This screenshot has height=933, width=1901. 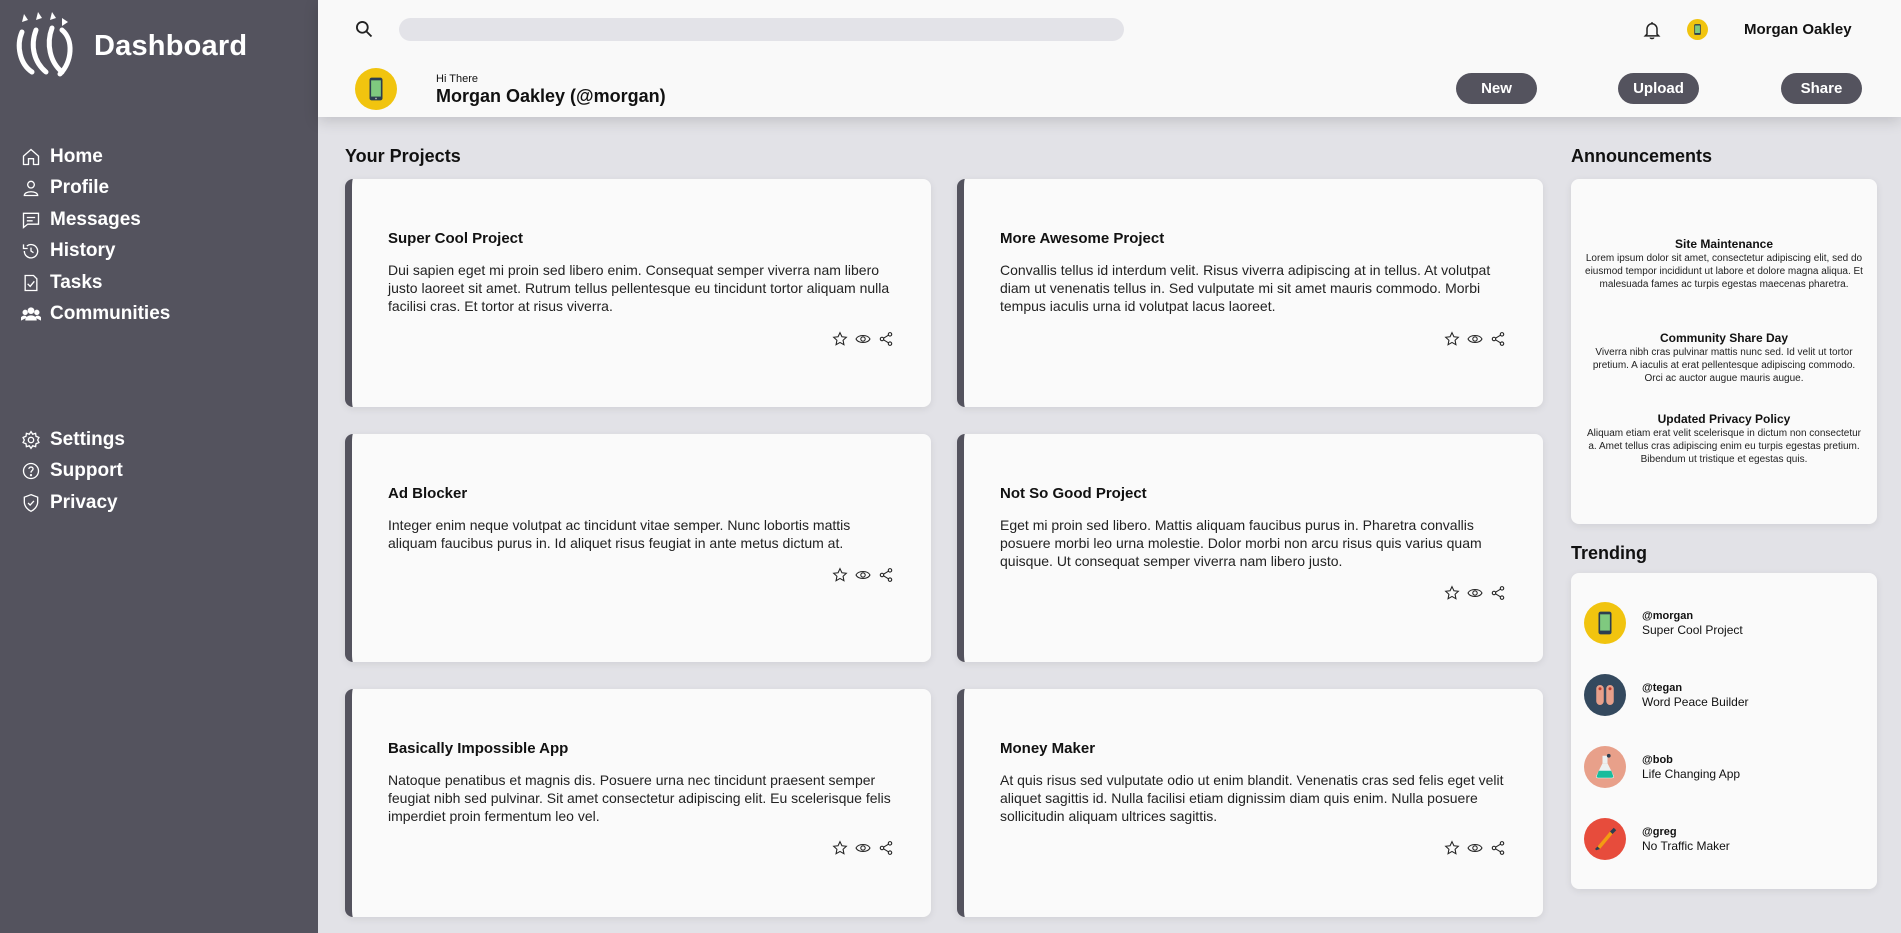 I want to click on sidebar-item-label: Support, so click(x=86, y=471).